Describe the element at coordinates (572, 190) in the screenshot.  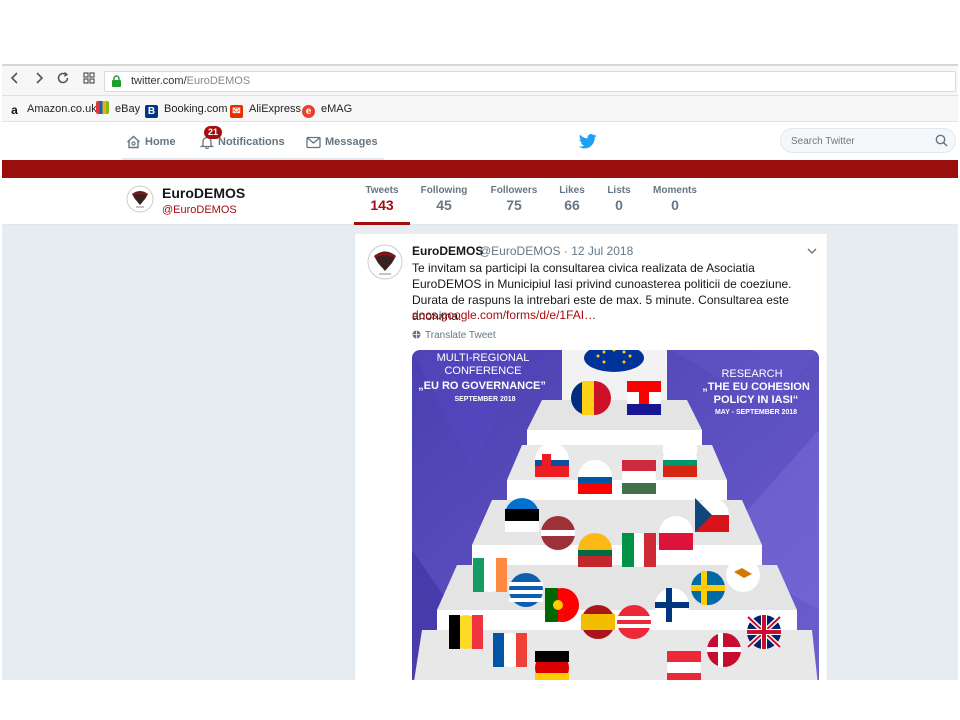
I see `stat-label: Likes` at that location.